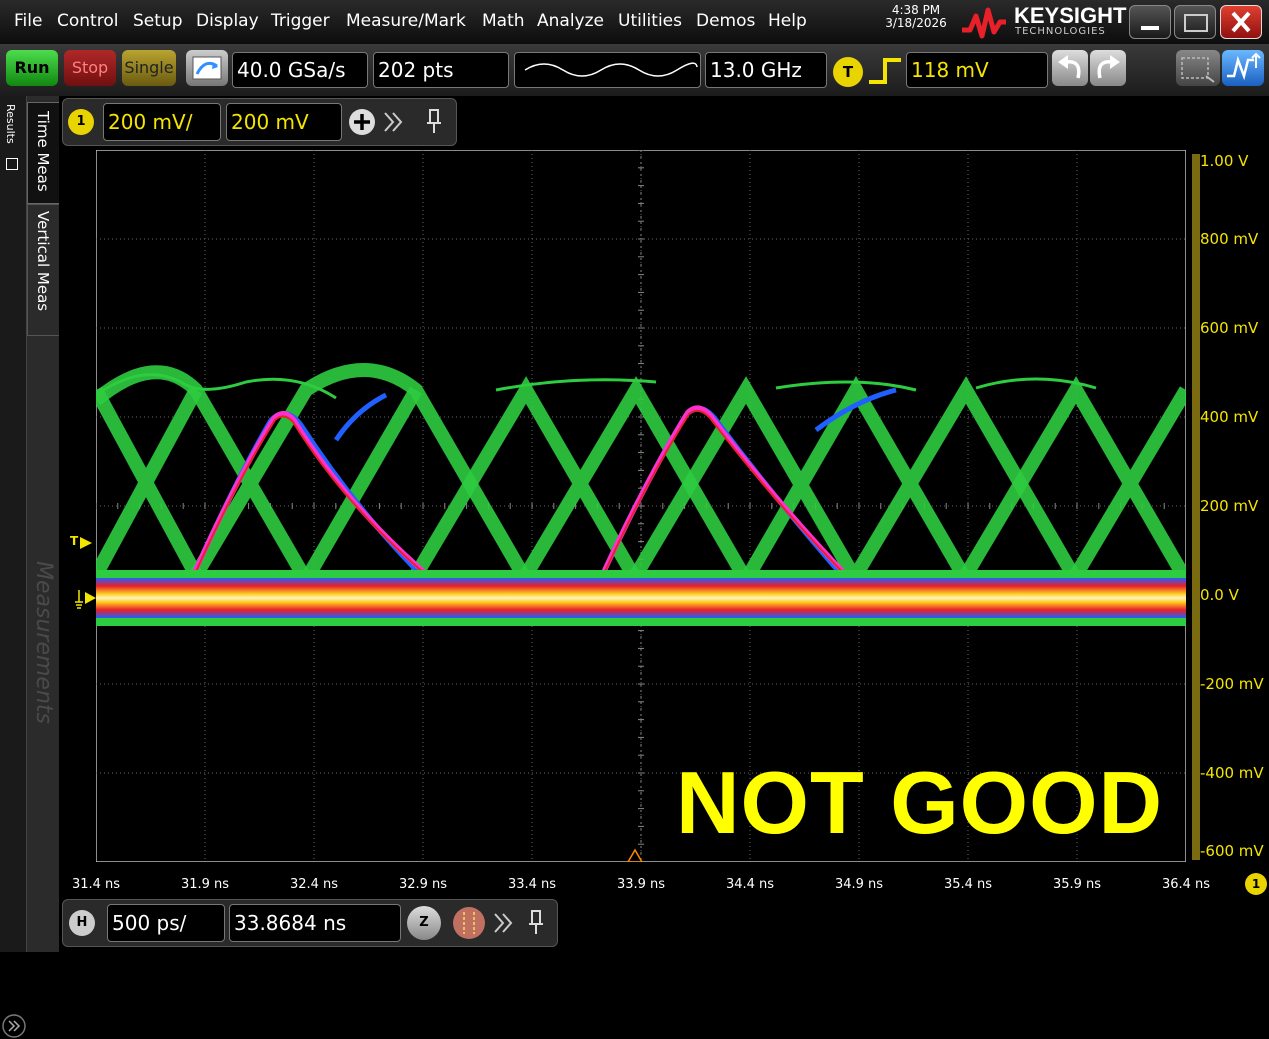  What do you see at coordinates (90, 68) in the screenshot?
I see `stop-button: Stop` at bounding box center [90, 68].